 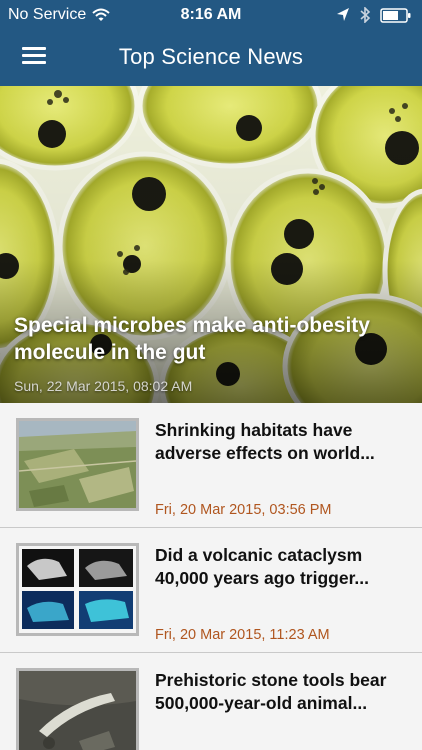 What do you see at coordinates (365, 15) in the screenshot?
I see `bluetooth-icon` at bounding box center [365, 15].